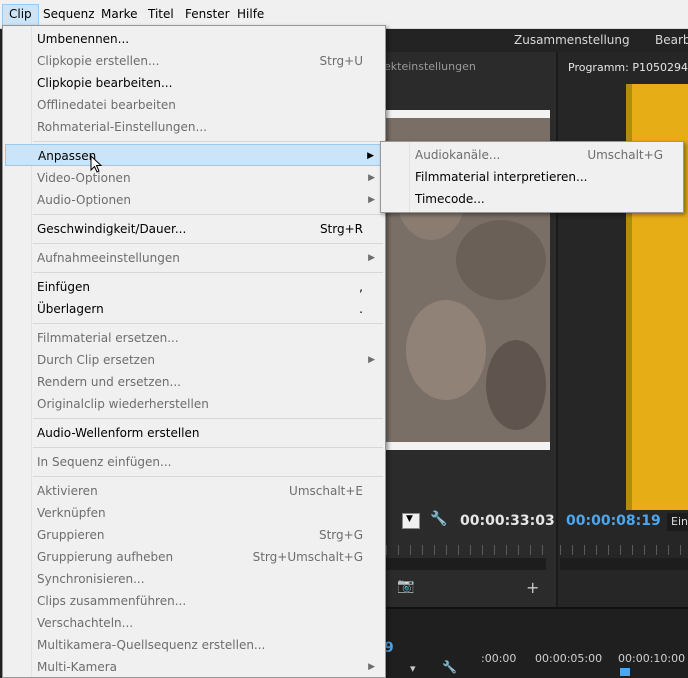 The height and width of the screenshot is (678, 688). What do you see at coordinates (466, 564) in the screenshot?
I see `source-scroll` at bounding box center [466, 564].